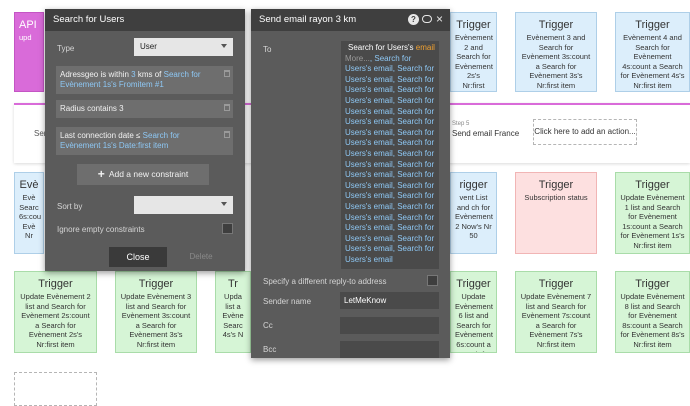 This screenshot has width=690, height=406. What do you see at coordinates (267, 49) in the screenshot?
I see `to-label: To` at bounding box center [267, 49].